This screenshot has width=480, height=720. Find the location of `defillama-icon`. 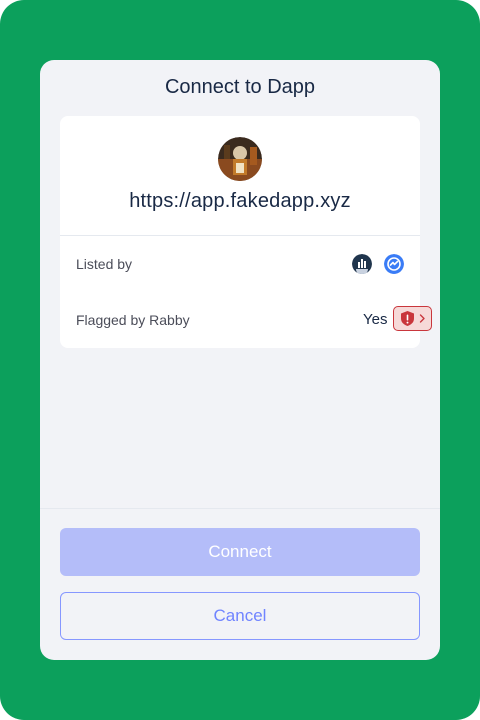

defillama-icon is located at coordinates (362, 264).